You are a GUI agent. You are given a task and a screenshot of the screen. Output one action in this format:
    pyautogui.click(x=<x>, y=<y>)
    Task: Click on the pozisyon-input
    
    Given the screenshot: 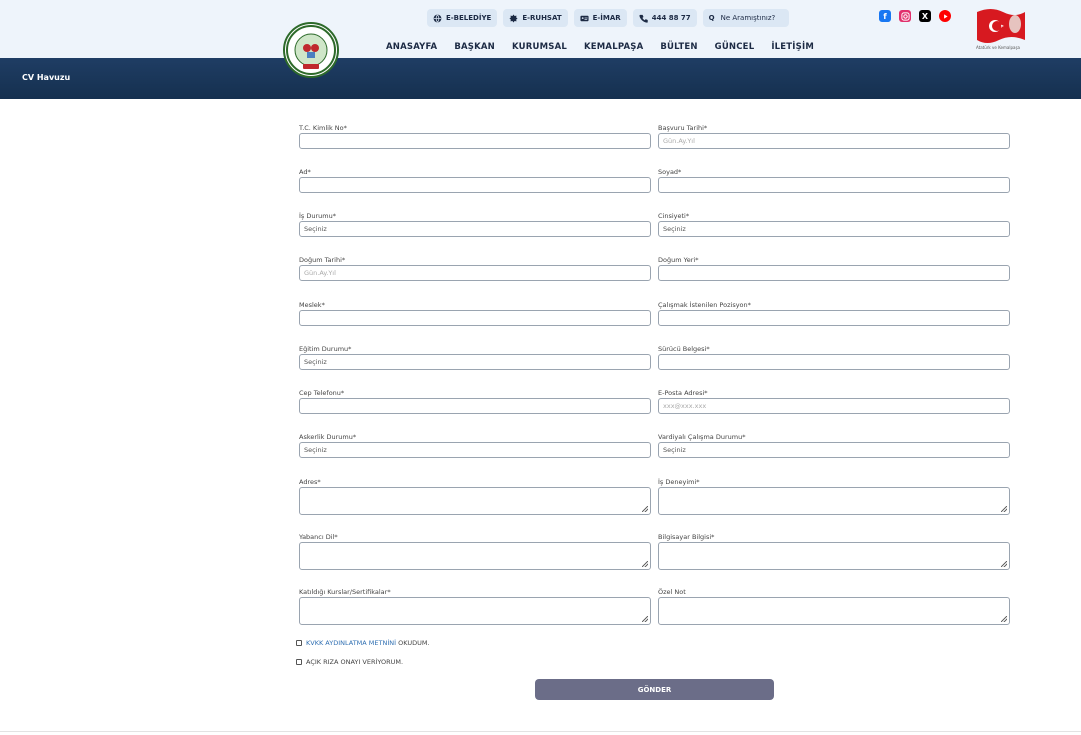 What is the action you would take?
    pyautogui.click(x=834, y=318)
    